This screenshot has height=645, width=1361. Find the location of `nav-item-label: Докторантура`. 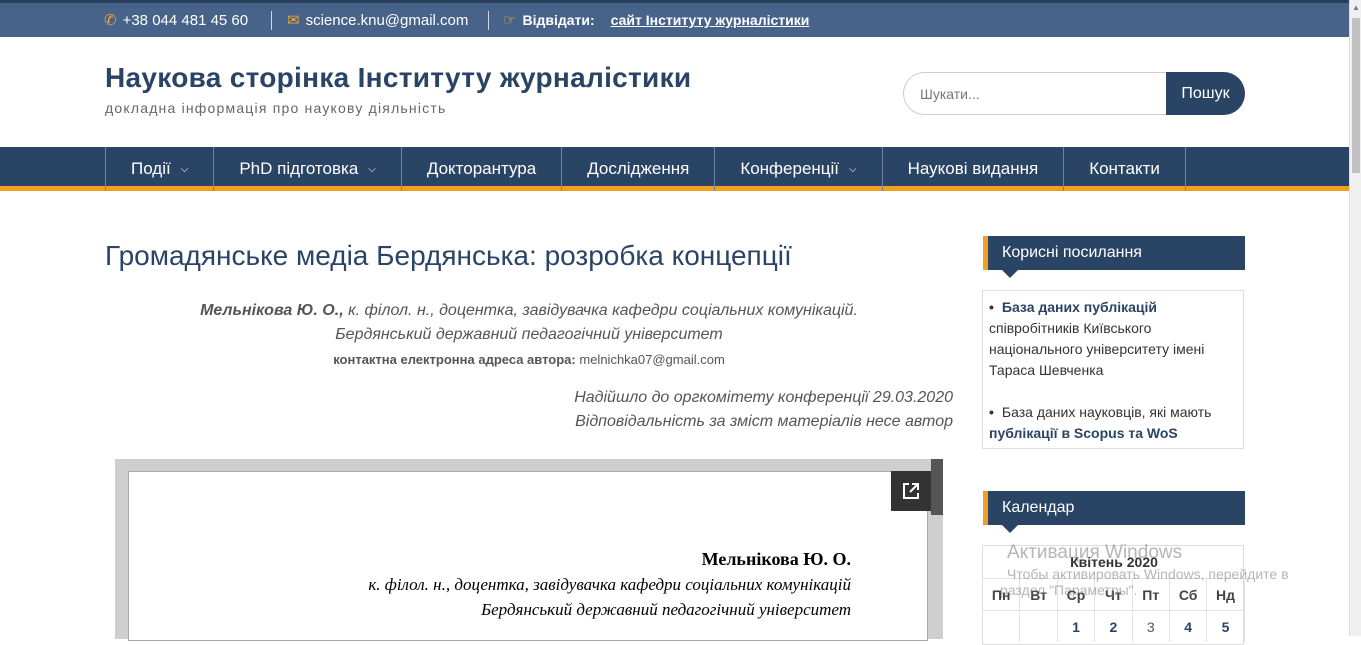

nav-item-label: Докторантура is located at coordinates (481, 168).